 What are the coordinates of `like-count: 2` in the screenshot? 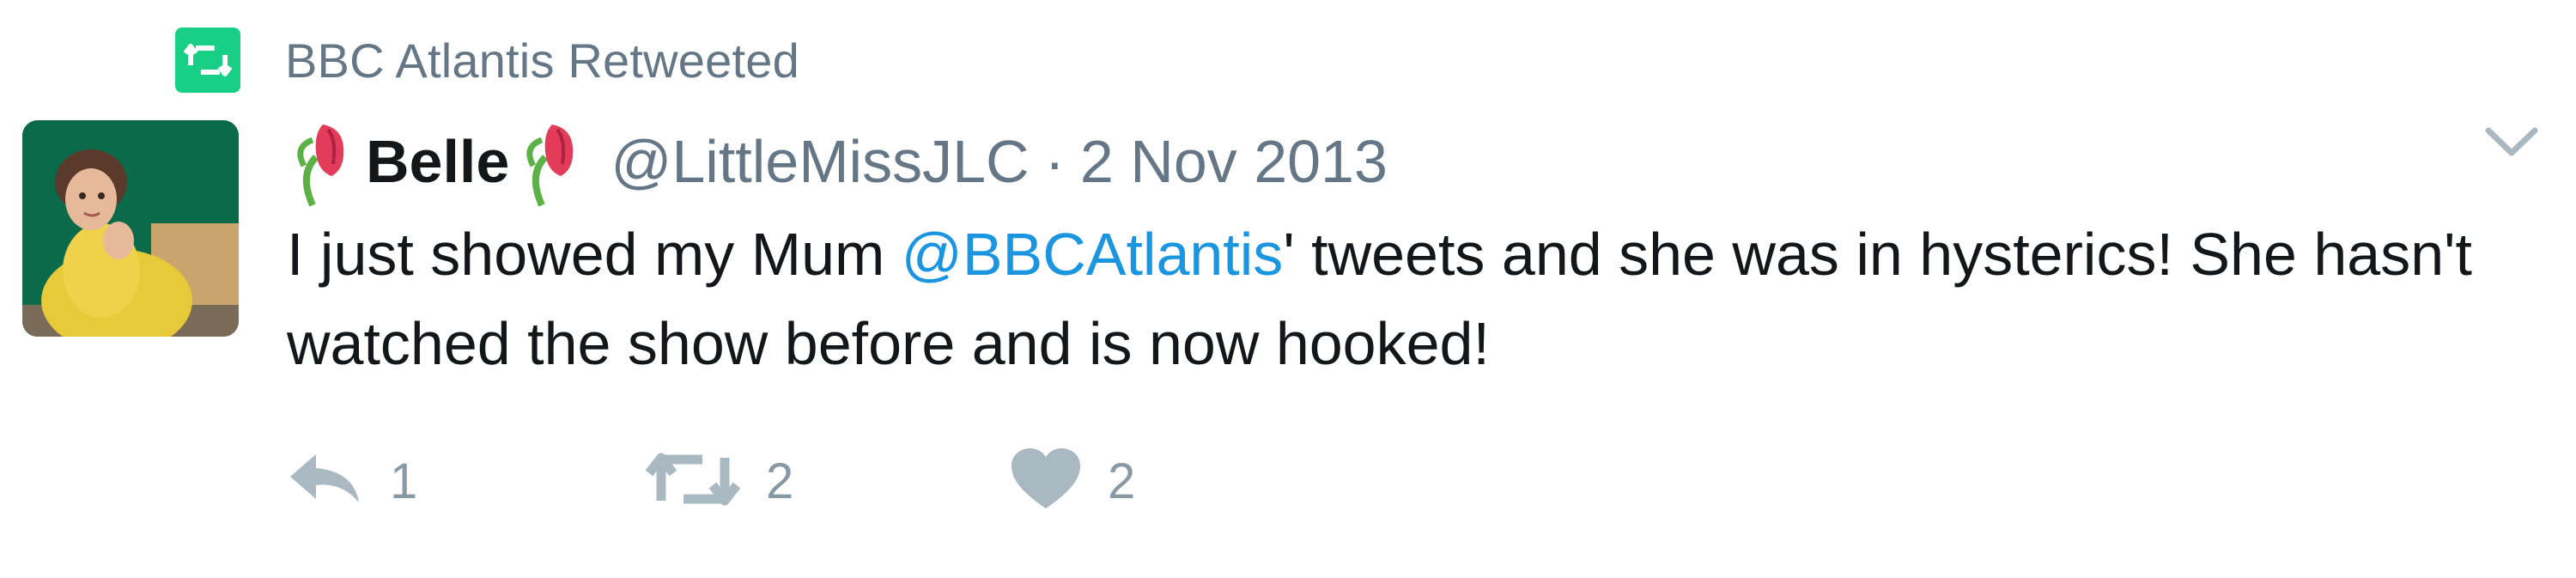 It's located at (1122, 481).